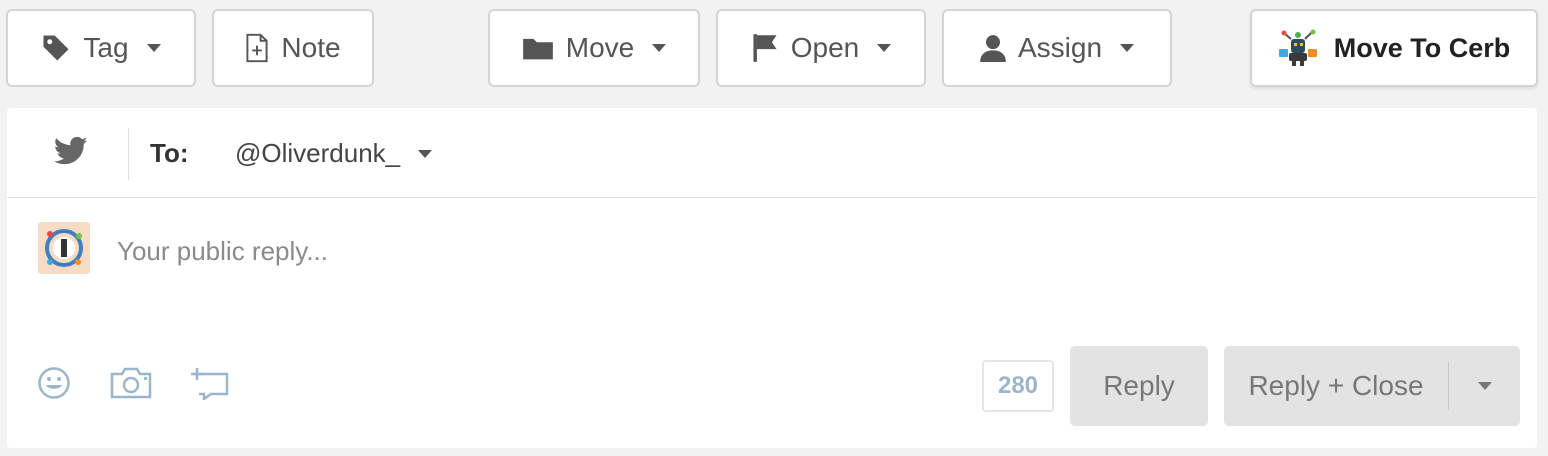 Image resolution: width=1548 pixels, height=456 pixels. What do you see at coordinates (311, 47) in the screenshot?
I see `note-button-label: Note` at bounding box center [311, 47].